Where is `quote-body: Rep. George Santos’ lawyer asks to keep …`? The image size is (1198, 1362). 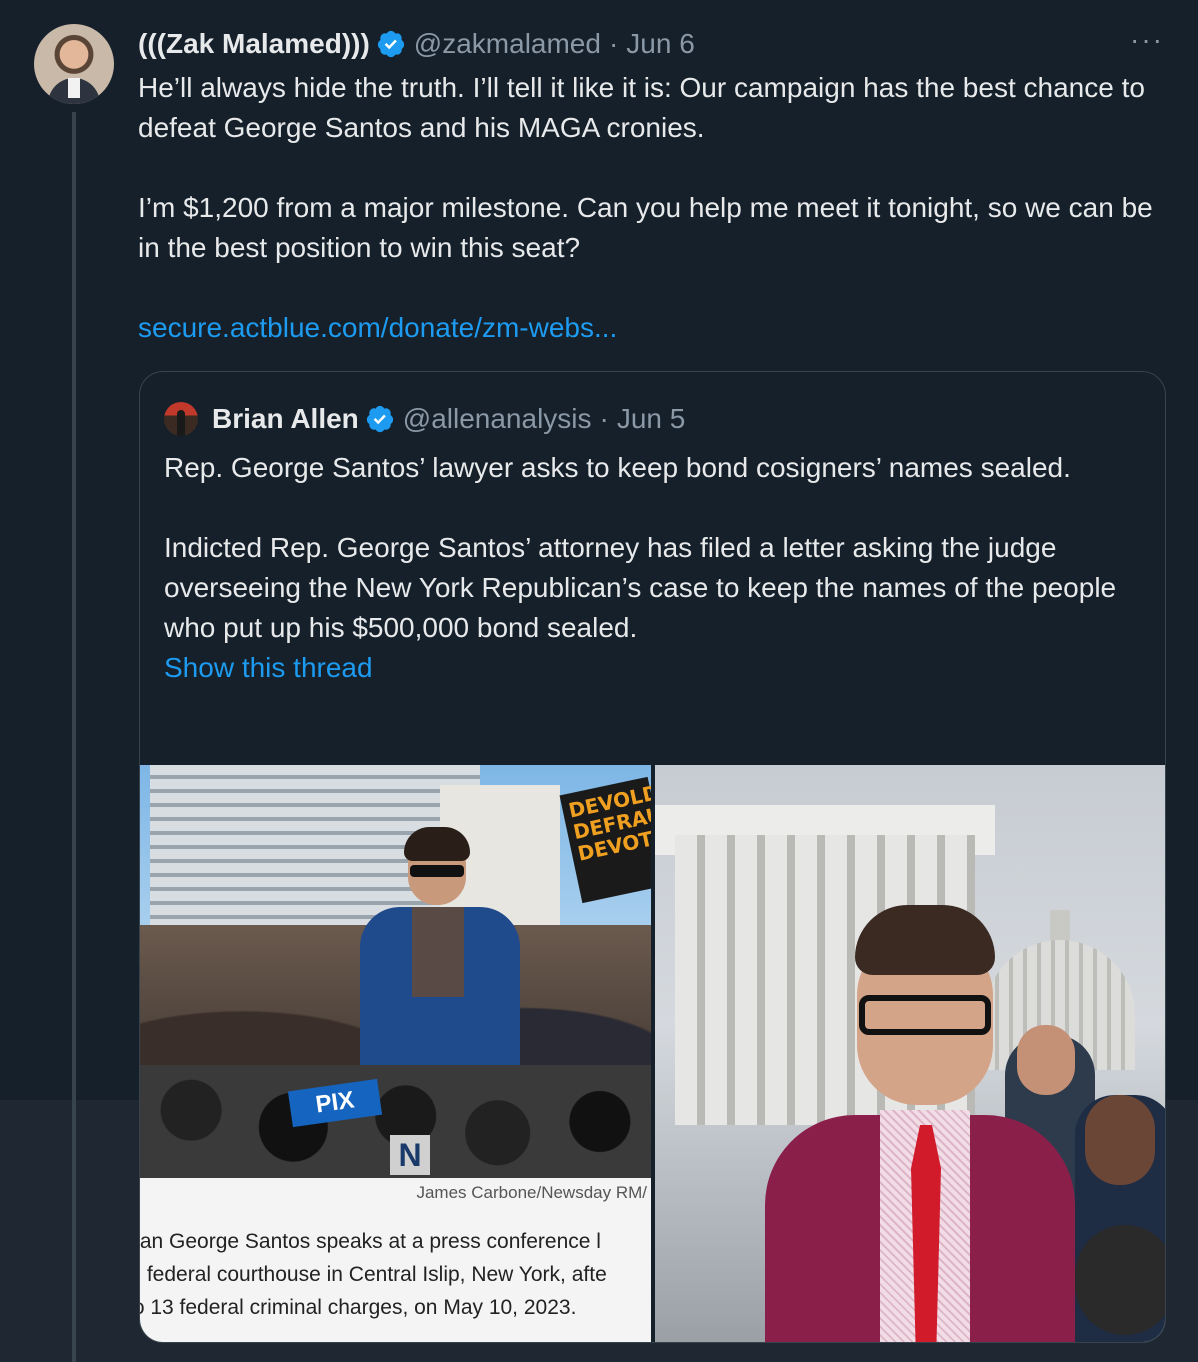 quote-body: Rep. George Santos’ lawyer asks to keep … is located at coordinates (659, 568).